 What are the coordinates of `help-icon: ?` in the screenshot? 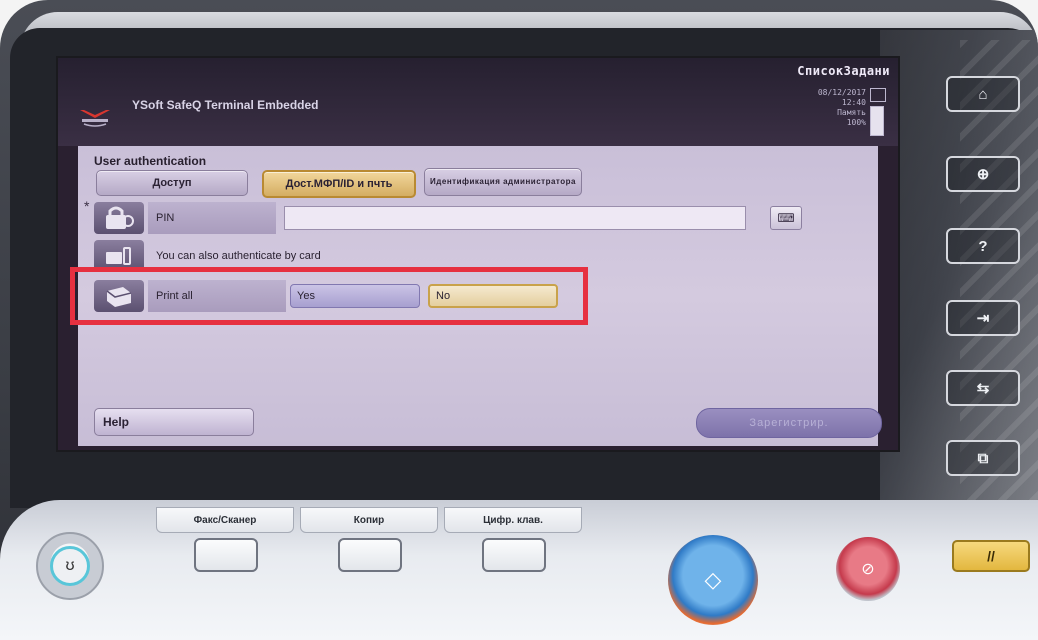 It's located at (983, 246).